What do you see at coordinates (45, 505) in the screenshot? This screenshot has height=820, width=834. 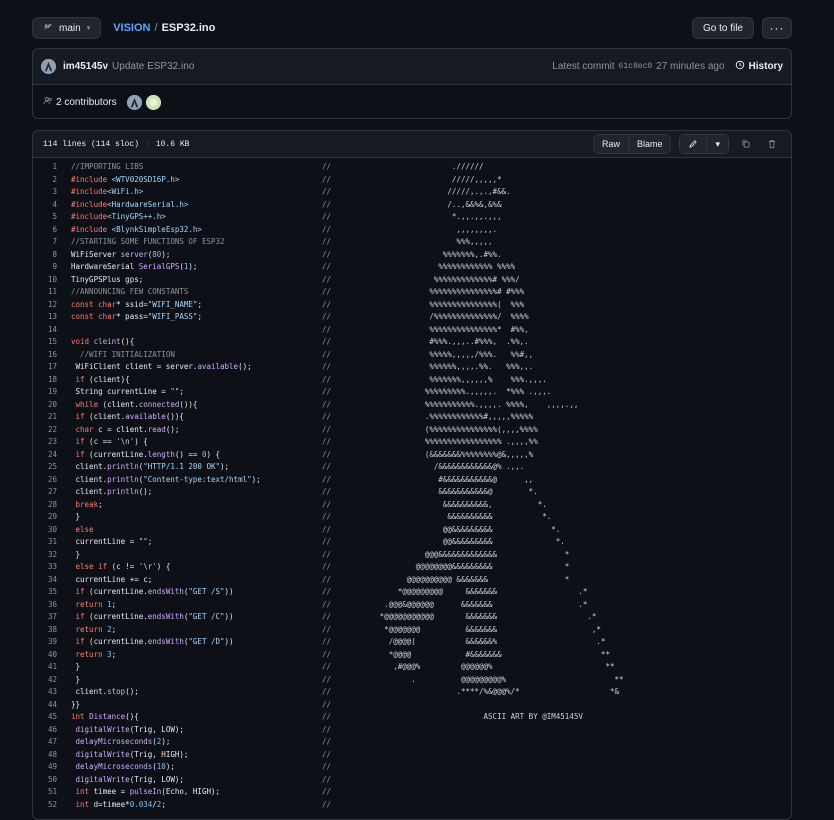 I see `line-number: 28` at bounding box center [45, 505].